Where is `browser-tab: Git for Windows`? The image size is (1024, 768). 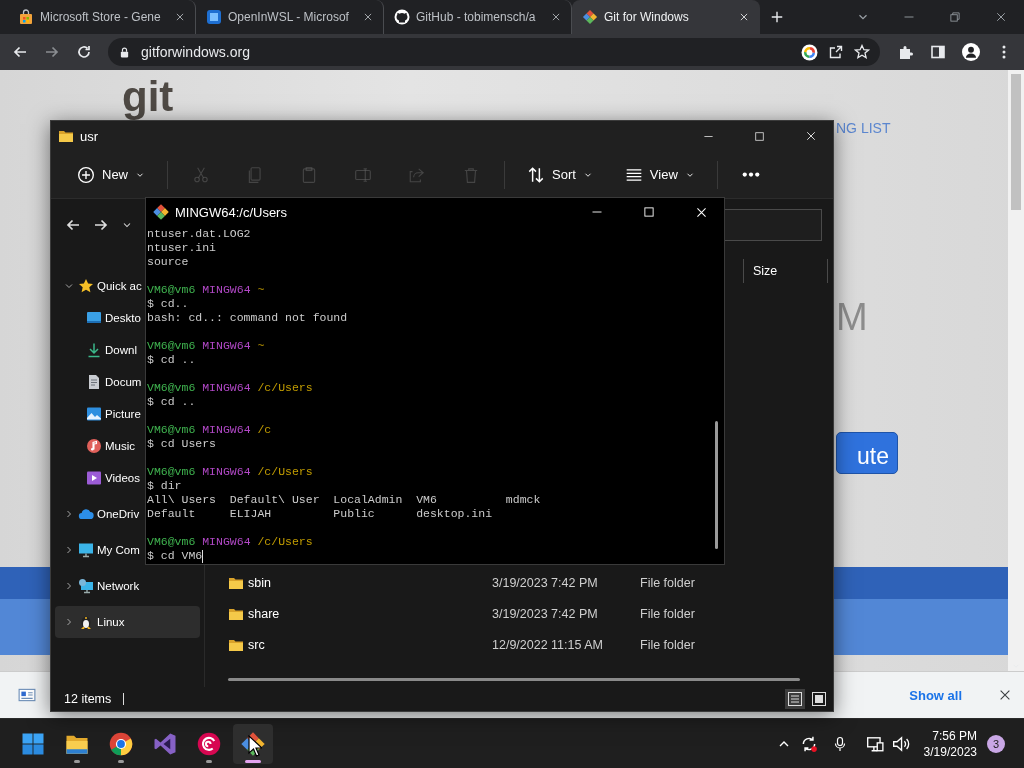 browser-tab: Git for Windows is located at coordinates (666, 17).